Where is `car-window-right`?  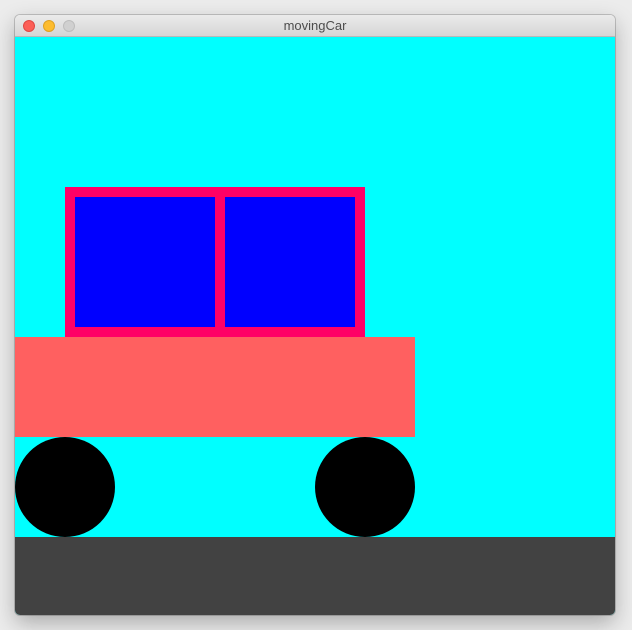 car-window-right is located at coordinates (290, 262).